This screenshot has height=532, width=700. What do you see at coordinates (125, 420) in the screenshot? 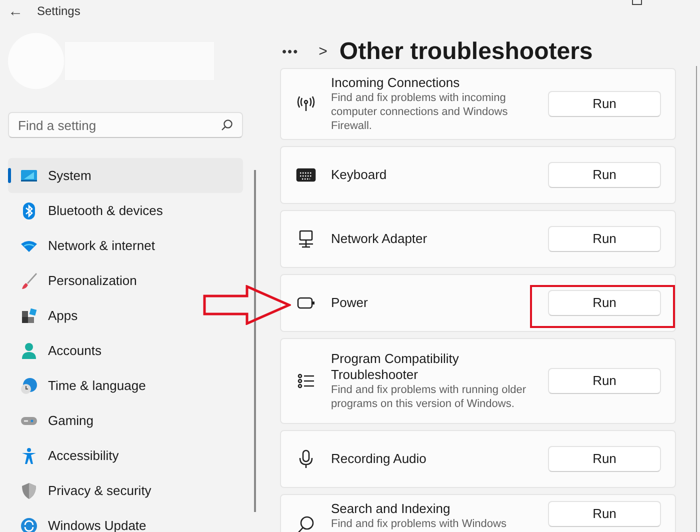
I see `nav-item: Gaming` at bounding box center [125, 420].